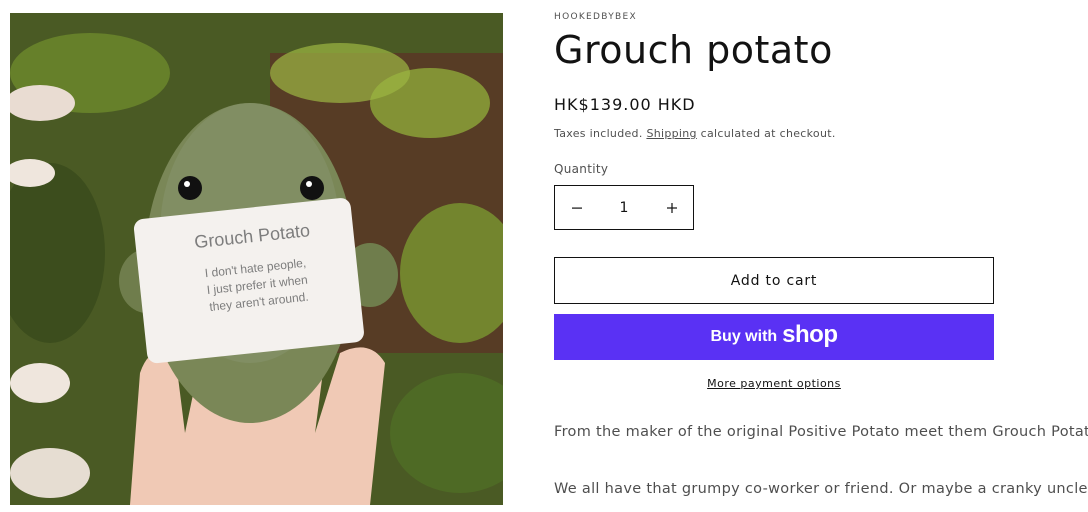 The image size is (1088, 512). What do you see at coordinates (774, 280) in the screenshot?
I see `add-to-cart-button: Add to cart` at bounding box center [774, 280].